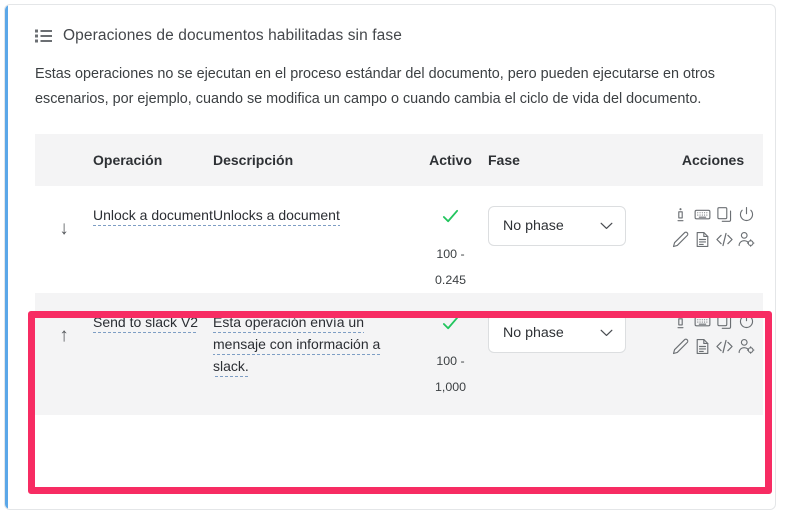 The height and width of the screenshot is (516, 789). Describe the element at coordinates (6, 257) in the screenshot. I see `card-accent-bar` at that location.